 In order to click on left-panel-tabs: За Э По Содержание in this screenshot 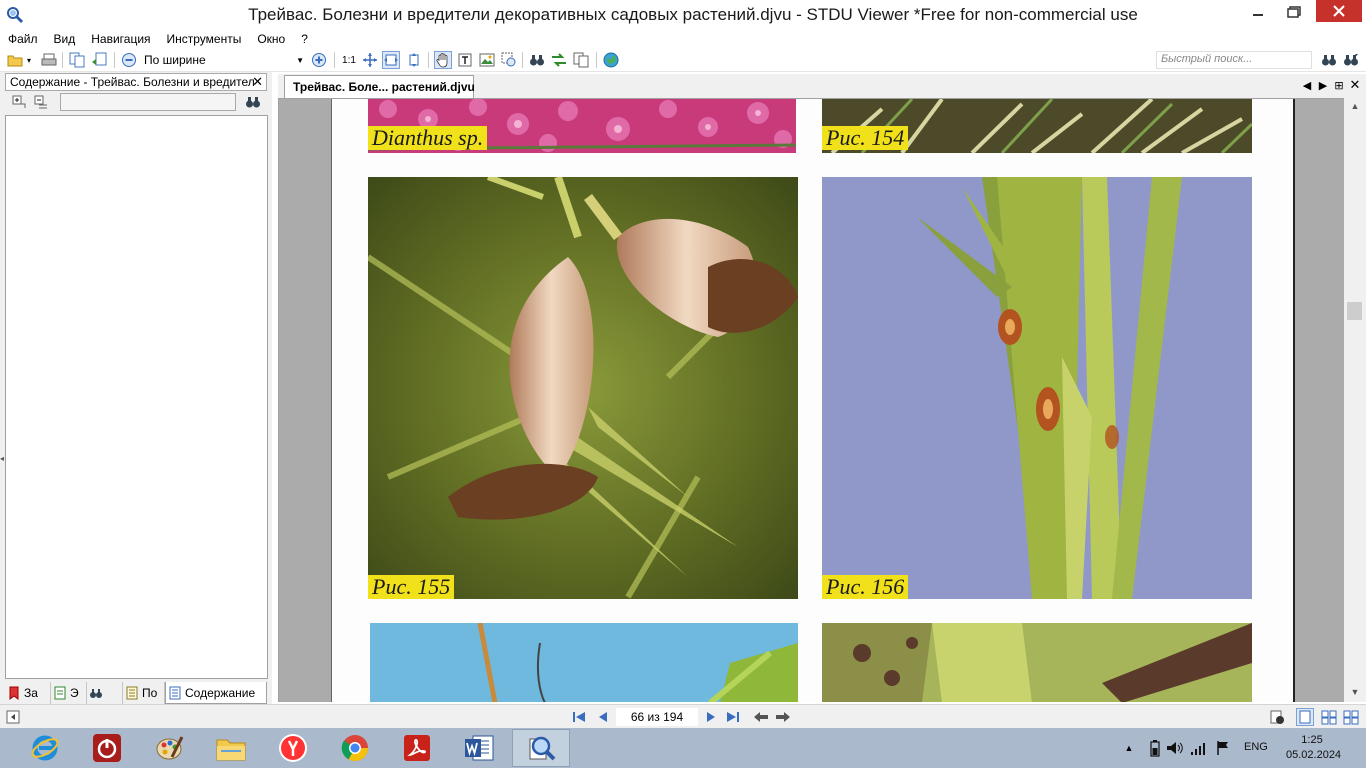, I will do `click(136, 693)`.